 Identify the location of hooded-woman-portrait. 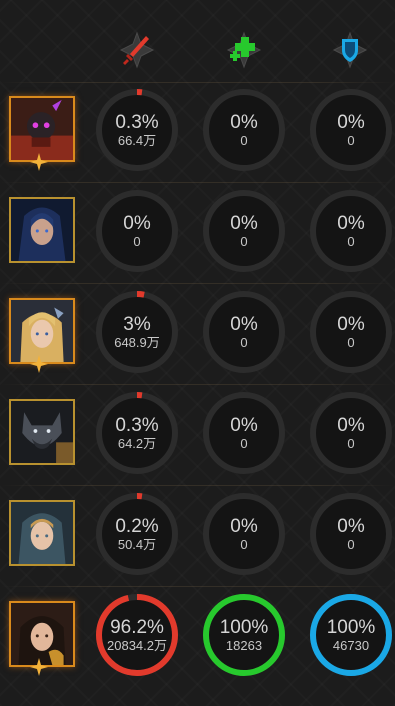
(42, 230).